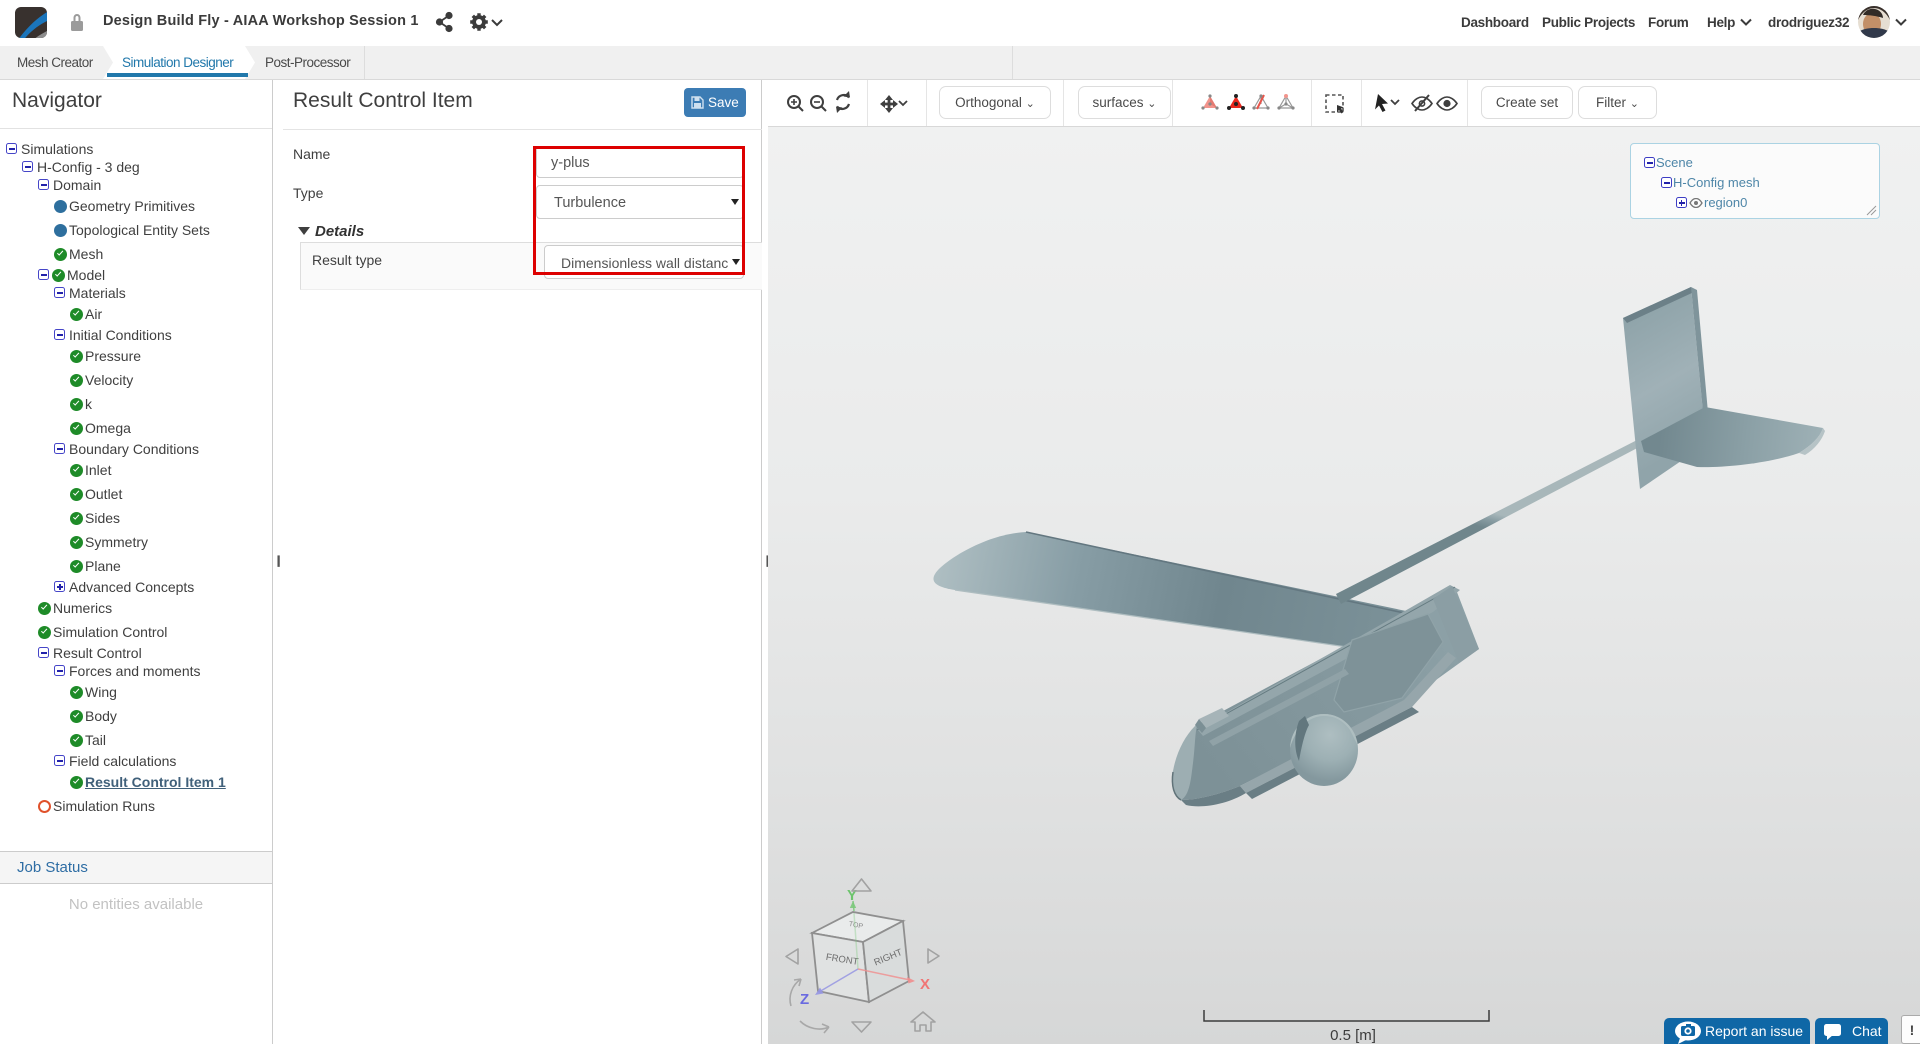 This screenshot has width=1920, height=1044. I want to click on svg-text: Y, so click(852, 895).